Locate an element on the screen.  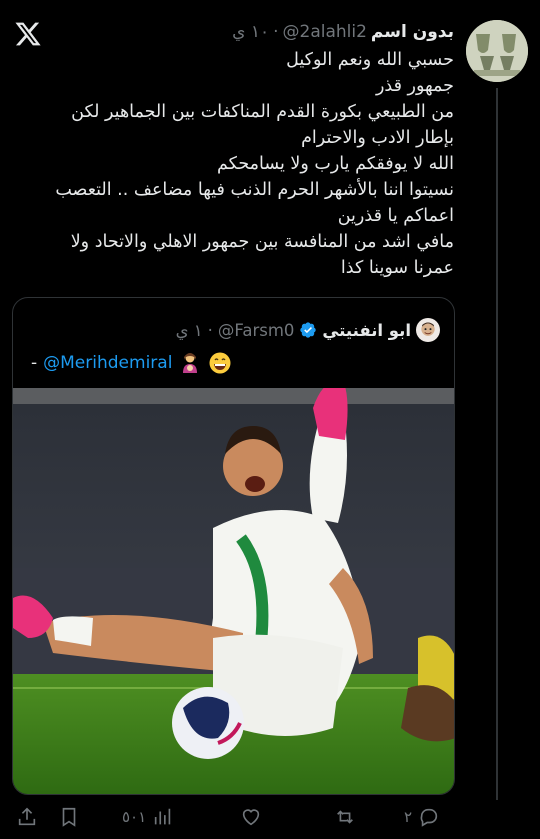
reply-button: ٢ is located at coordinates (422, 817).